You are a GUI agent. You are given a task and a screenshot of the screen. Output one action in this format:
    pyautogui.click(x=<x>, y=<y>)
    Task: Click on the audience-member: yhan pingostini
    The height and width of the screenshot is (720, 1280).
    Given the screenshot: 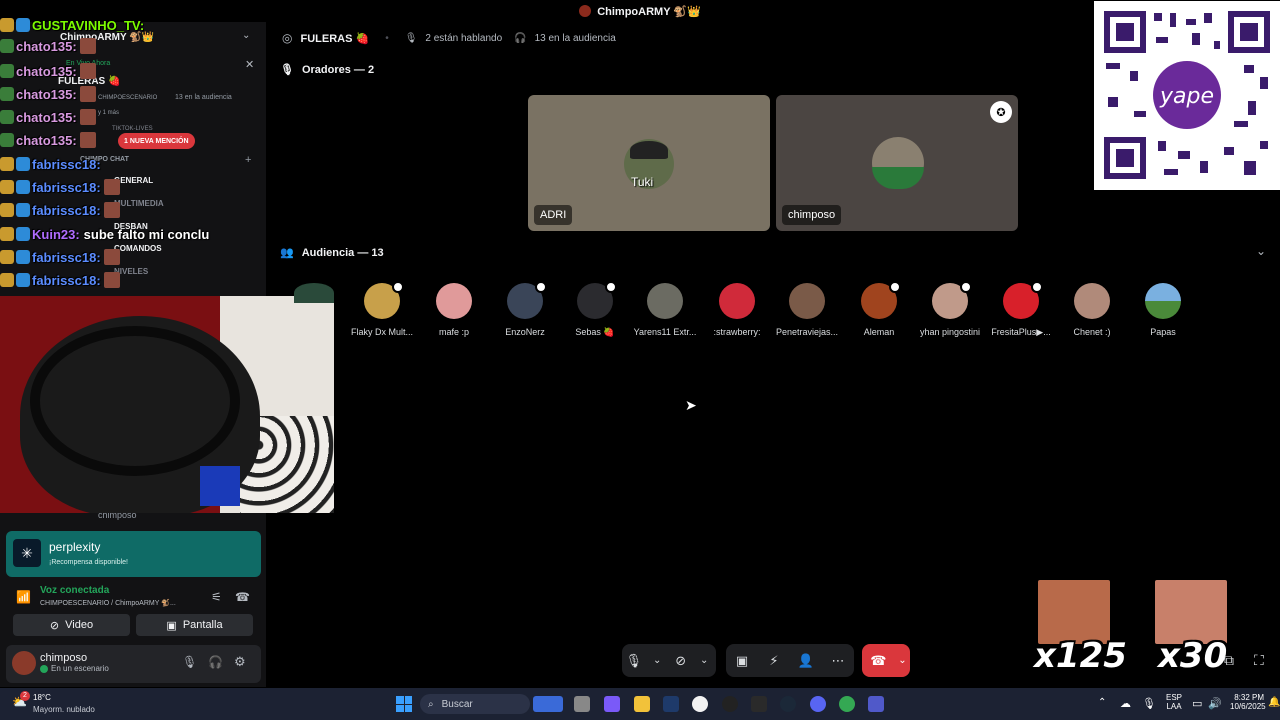 What is the action you would take?
    pyautogui.click(x=950, y=309)
    